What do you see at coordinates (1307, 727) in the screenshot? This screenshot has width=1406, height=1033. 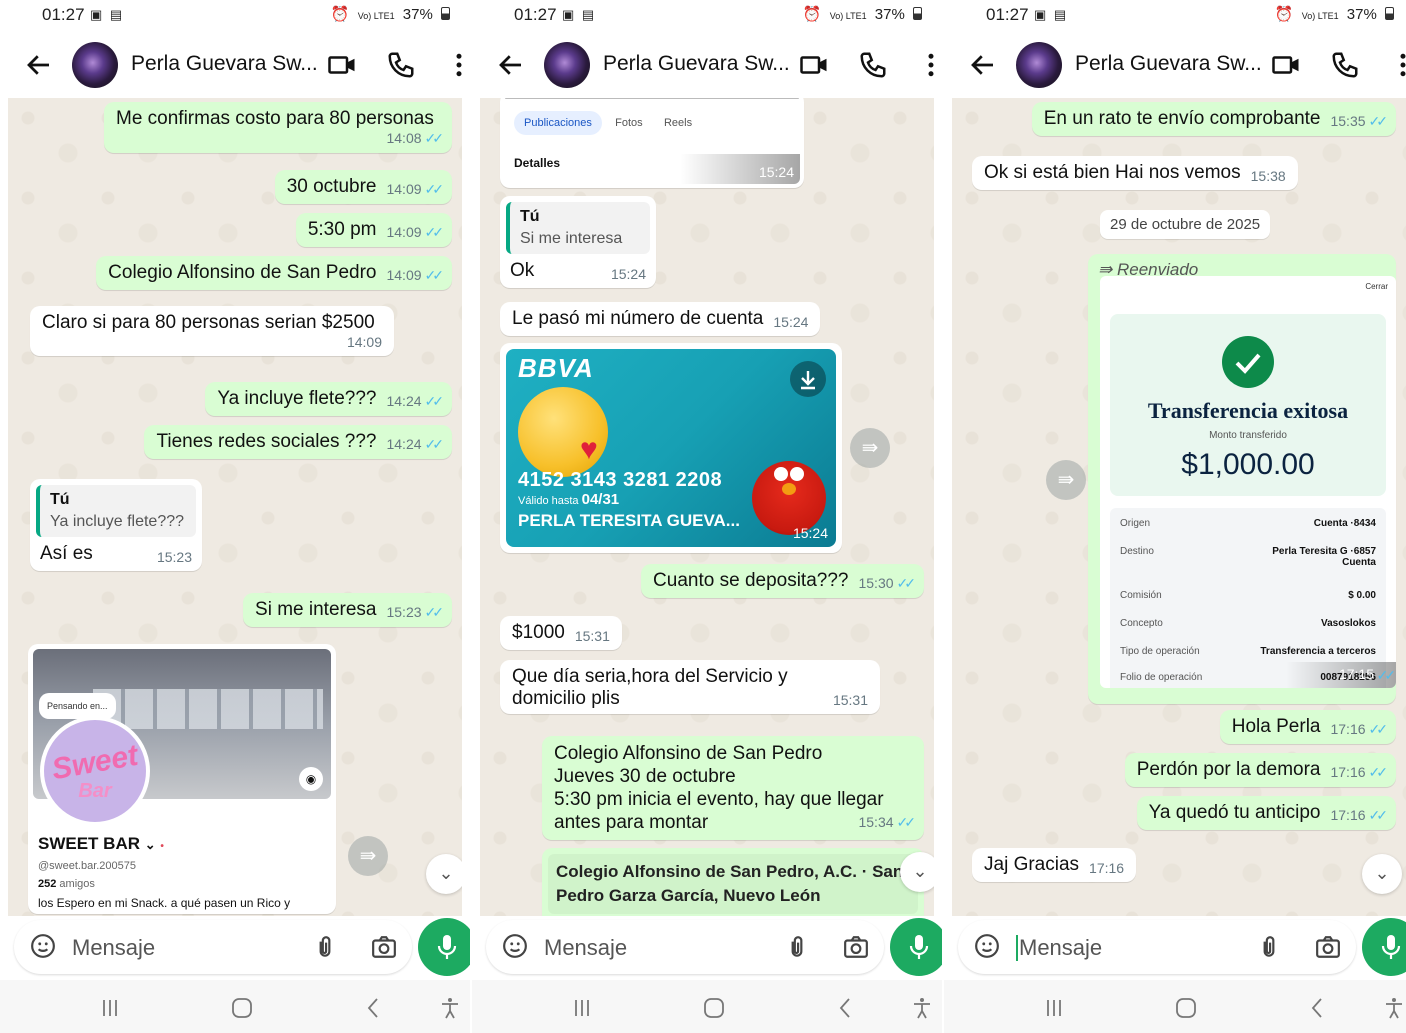 I see `message-bubble: Hola Perla 17:16 ✓✓` at bounding box center [1307, 727].